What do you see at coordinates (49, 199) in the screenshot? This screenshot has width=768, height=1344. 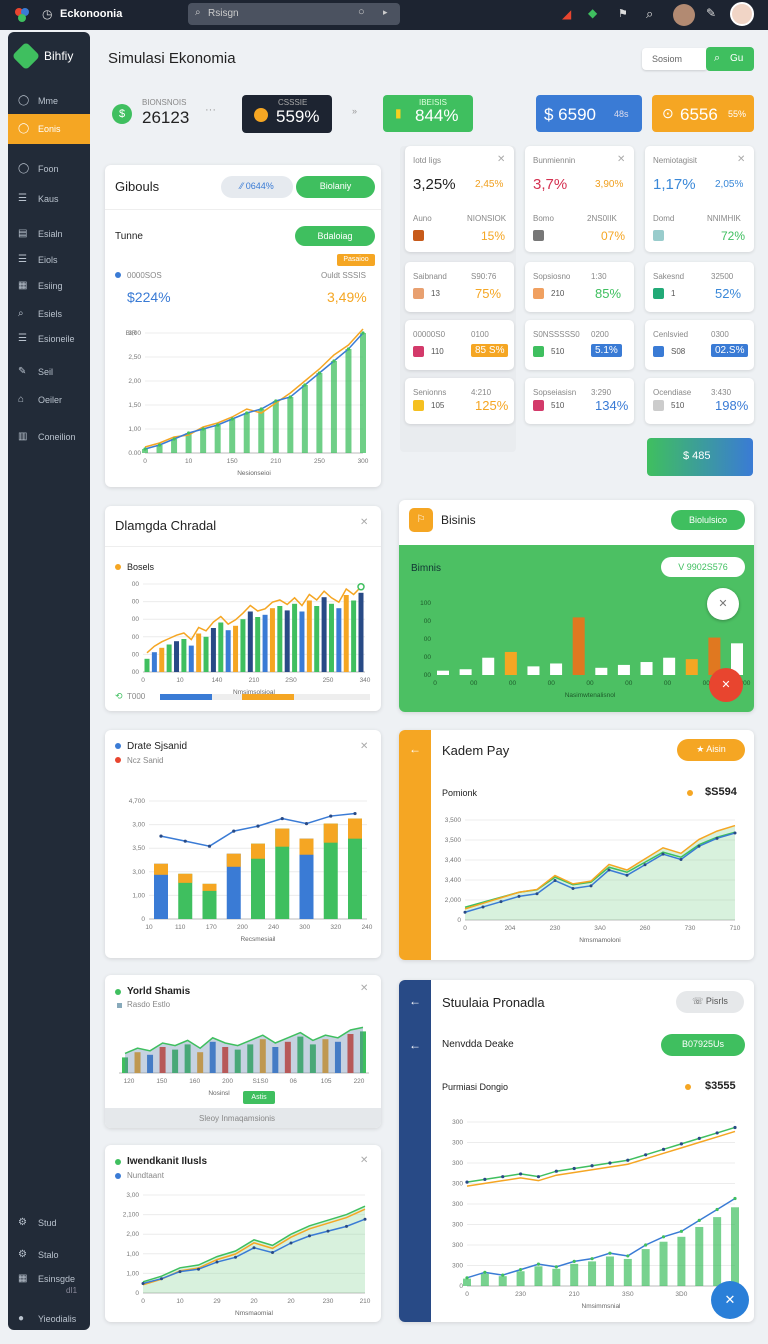 I see `sidebar-item-4: ☰ Kaus` at bounding box center [49, 199].